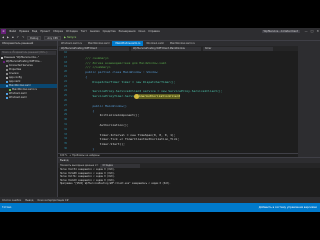 The width and height of the screenshot is (320, 240). What do you see at coordinates (53, 37) in the screenshot?
I see `platform-select: Any CPU` at bounding box center [53, 37].